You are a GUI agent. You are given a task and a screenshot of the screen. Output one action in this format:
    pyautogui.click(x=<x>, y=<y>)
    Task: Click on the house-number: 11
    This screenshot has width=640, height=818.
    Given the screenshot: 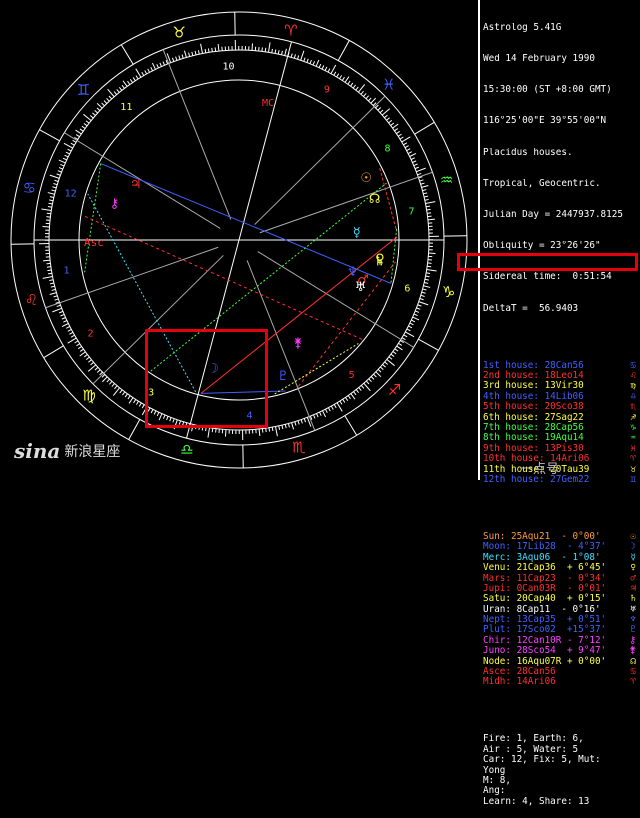 What is the action you would take?
    pyautogui.click(x=126, y=107)
    